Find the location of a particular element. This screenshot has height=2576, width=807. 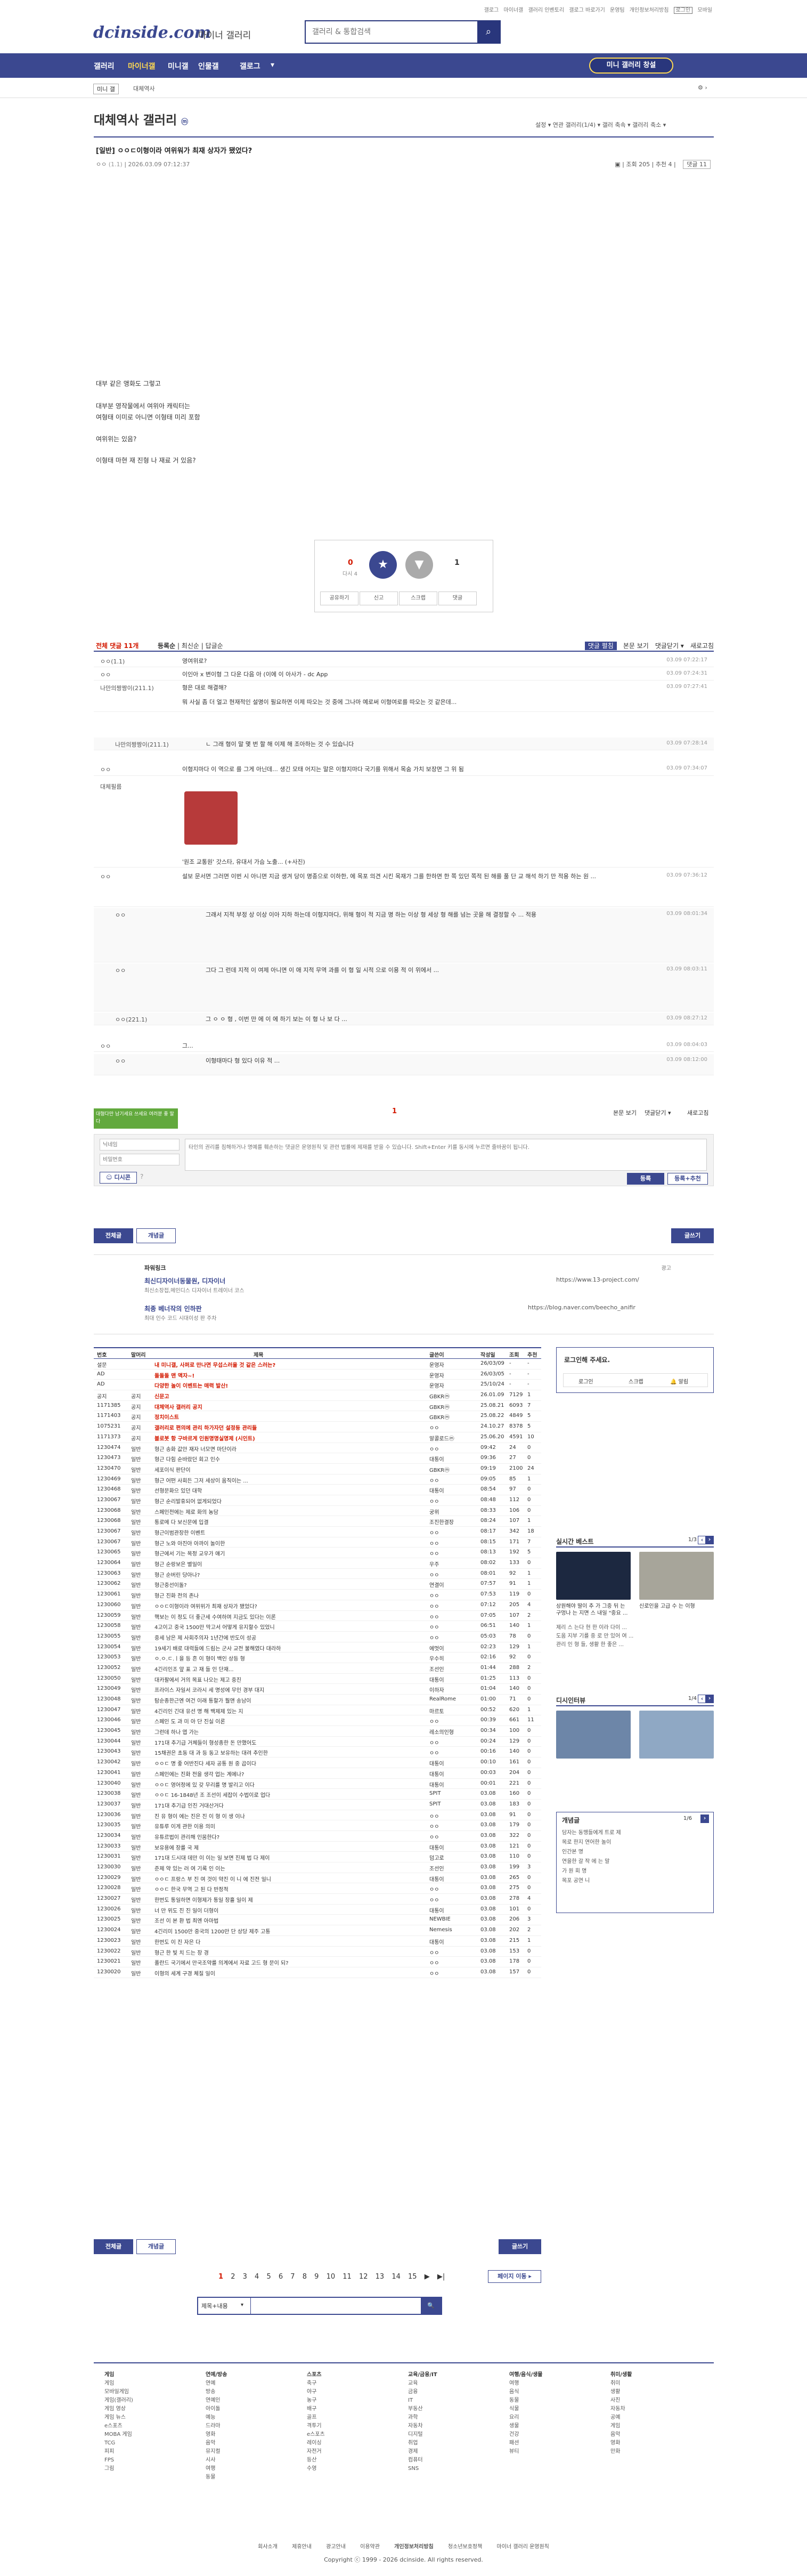

best-thumbnail is located at coordinates (676, 1576).